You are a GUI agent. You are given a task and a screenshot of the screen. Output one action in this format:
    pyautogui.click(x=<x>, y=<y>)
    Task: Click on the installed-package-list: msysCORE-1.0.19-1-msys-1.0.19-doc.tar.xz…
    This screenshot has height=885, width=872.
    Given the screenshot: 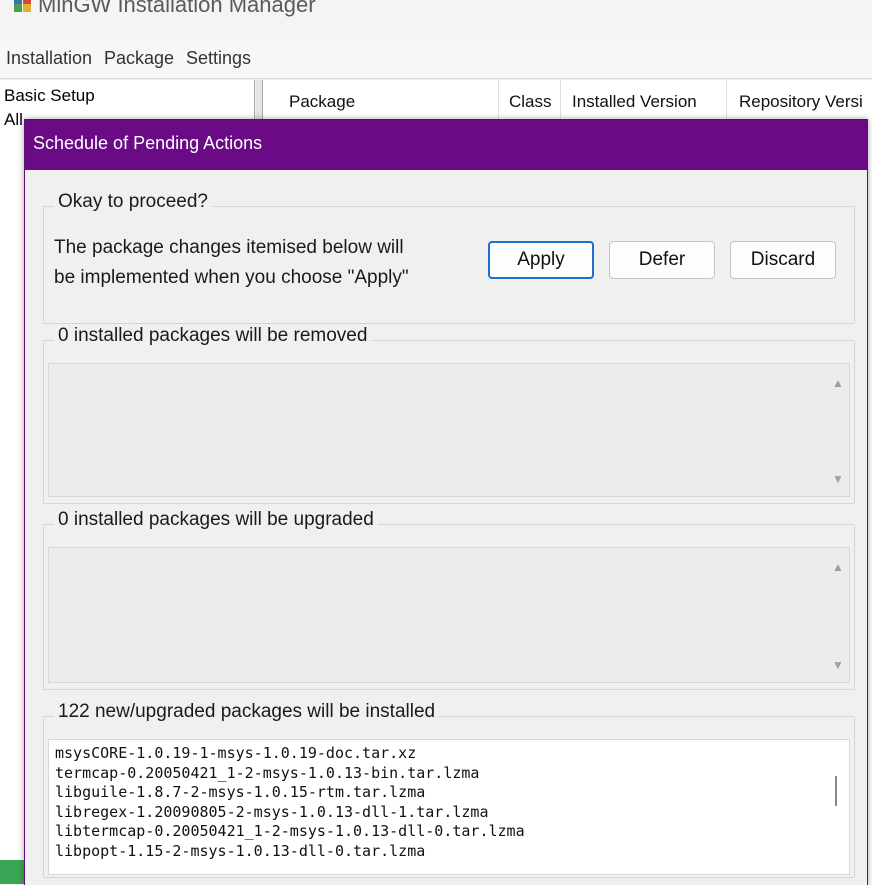 What is the action you would take?
    pyautogui.click(x=290, y=802)
    